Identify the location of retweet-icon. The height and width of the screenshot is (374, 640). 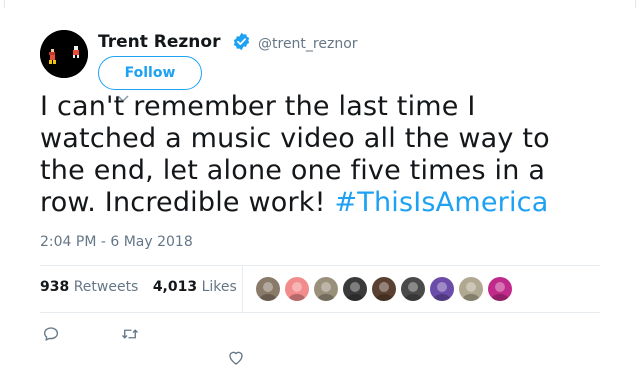
(130, 334).